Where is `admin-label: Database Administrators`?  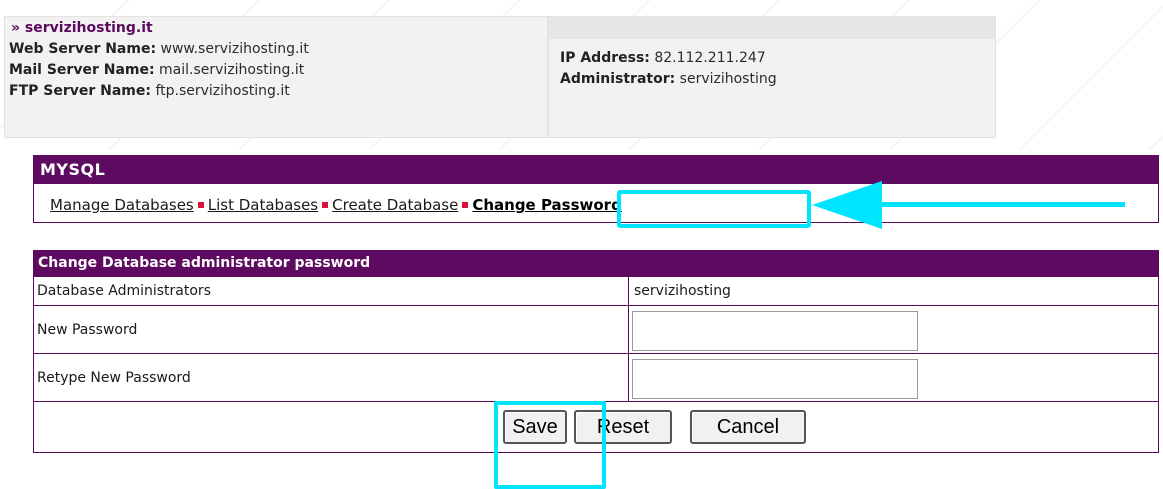 admin-label: Database Administrators is located at coordinates (124, 291).